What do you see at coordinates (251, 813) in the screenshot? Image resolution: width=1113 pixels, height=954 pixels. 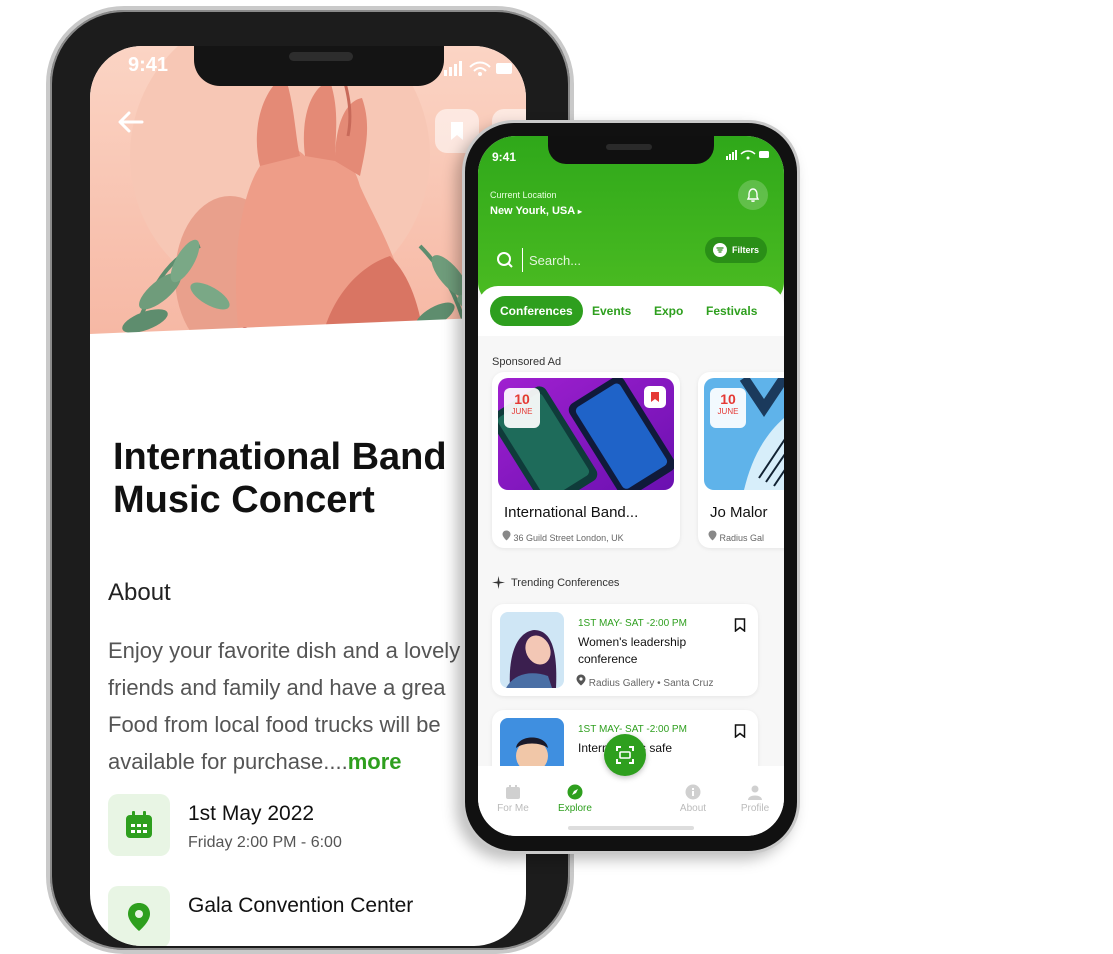 I see `event-date: 1st May 2022` at bounding box center [251, 813].